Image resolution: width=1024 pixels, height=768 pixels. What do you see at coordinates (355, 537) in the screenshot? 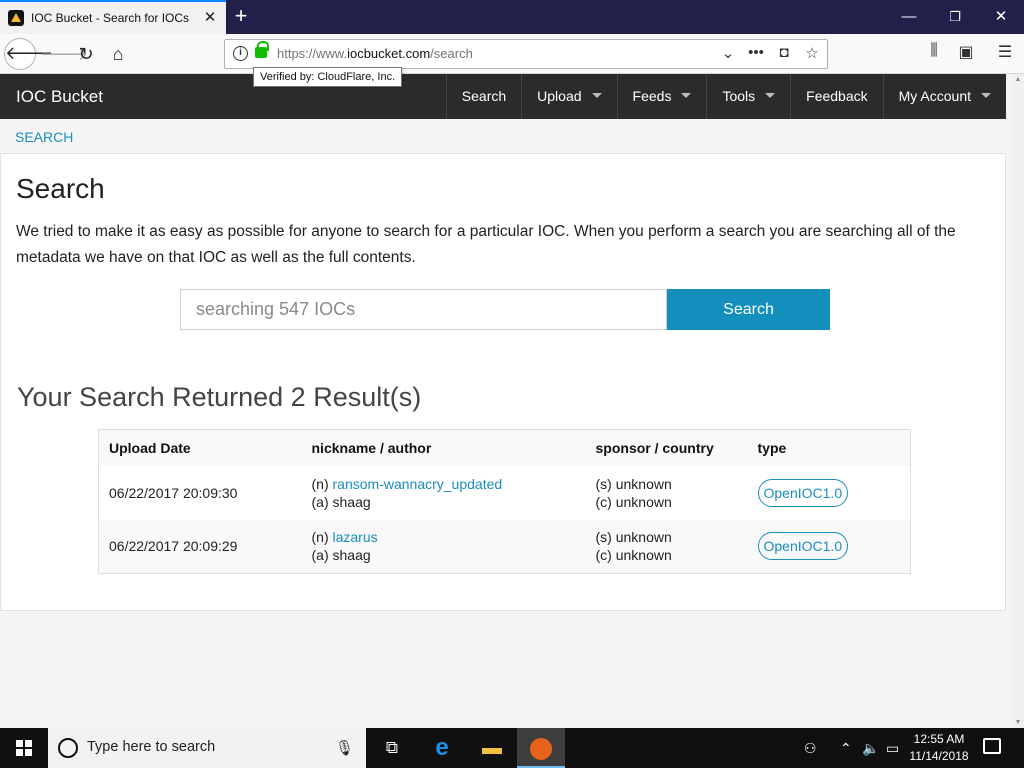
I see `ioc-nickname-link: lazarus` at bounding box center [355, 537].